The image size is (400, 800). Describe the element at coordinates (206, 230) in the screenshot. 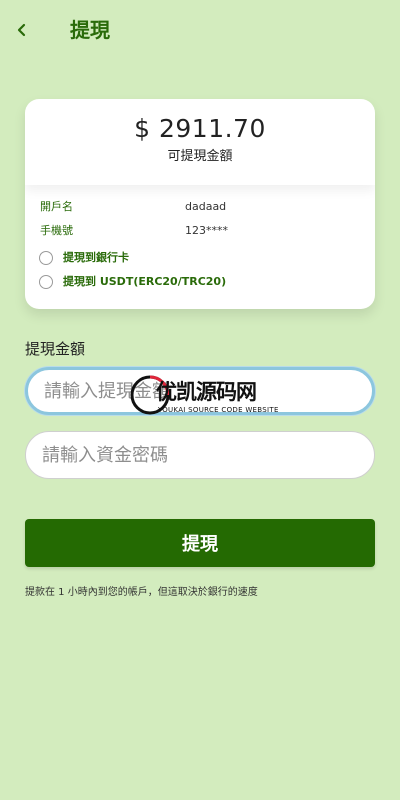

I see `phone-value: 123****` at that location.